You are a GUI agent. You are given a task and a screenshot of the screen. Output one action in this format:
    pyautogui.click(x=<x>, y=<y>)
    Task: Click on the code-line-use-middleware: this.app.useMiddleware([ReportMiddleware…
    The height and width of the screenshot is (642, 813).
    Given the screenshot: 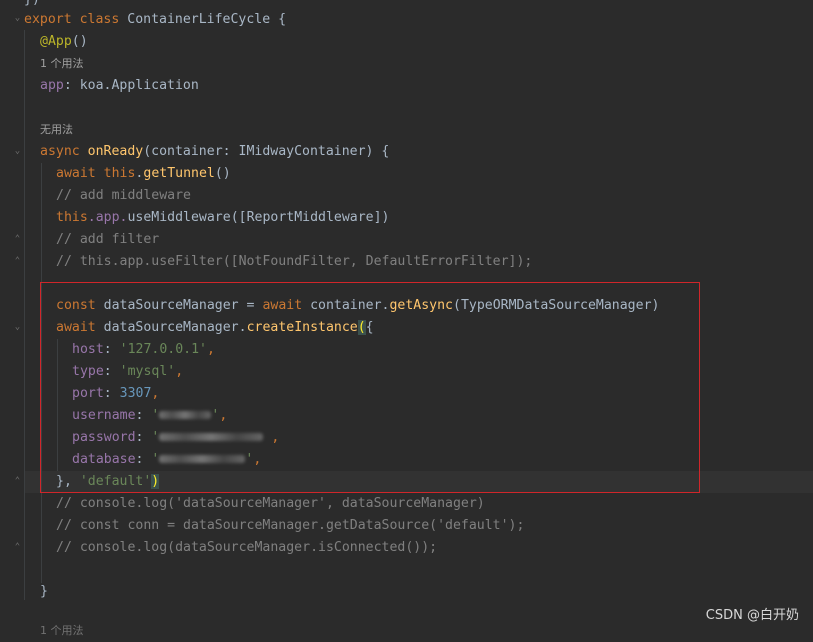 What is the action you would take?
    pyautogui.click(x=223, y=217)
    